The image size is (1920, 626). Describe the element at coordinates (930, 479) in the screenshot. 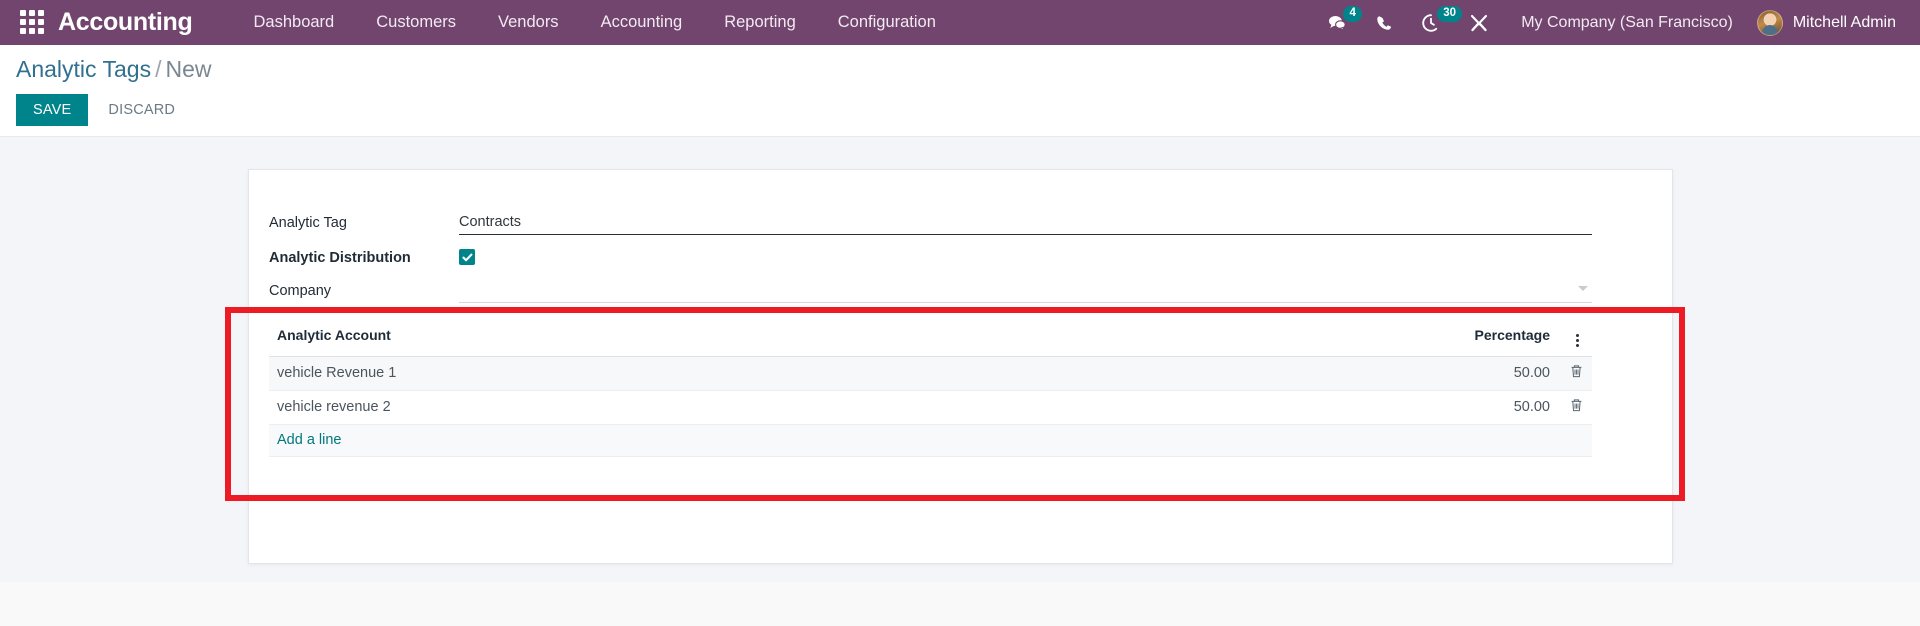

I see `table-empty-space` at that location.